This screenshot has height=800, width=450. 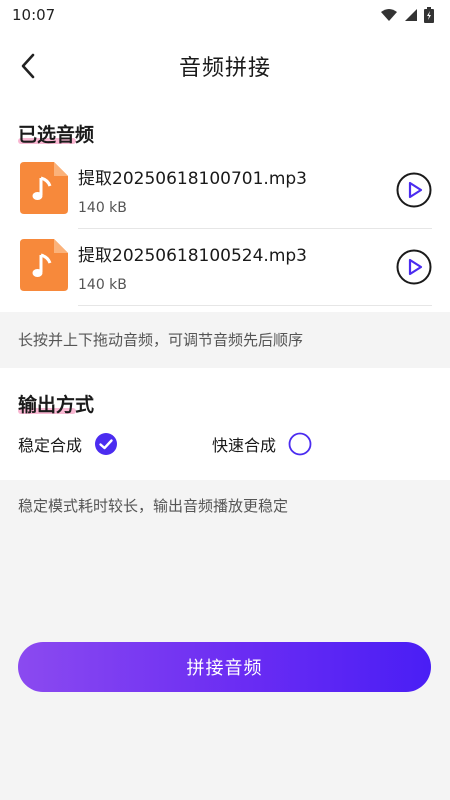 I want to click on status-time: 10:07, so click(x=34, y=15).